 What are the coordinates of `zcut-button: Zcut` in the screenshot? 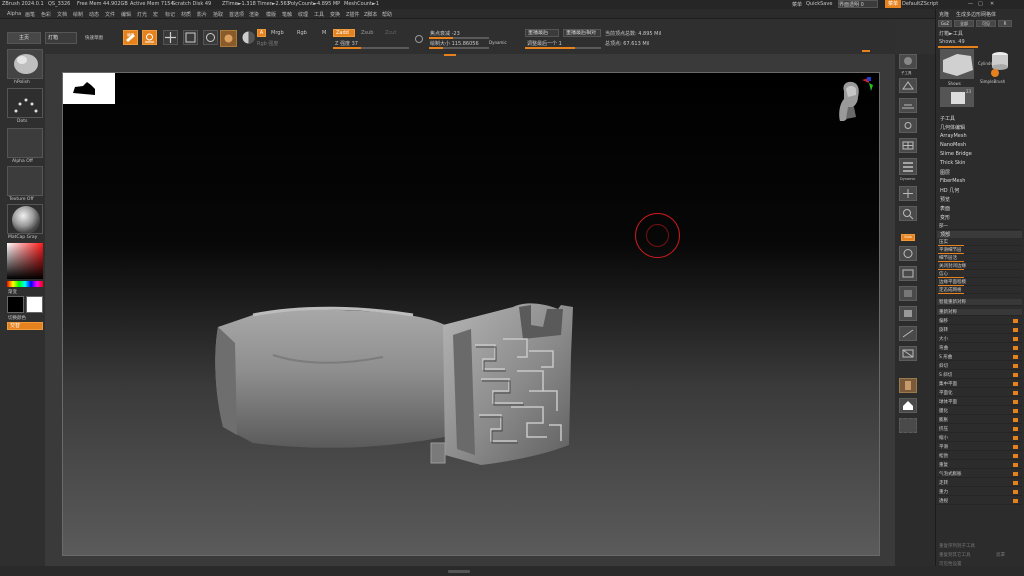 It's located at (390, 33).